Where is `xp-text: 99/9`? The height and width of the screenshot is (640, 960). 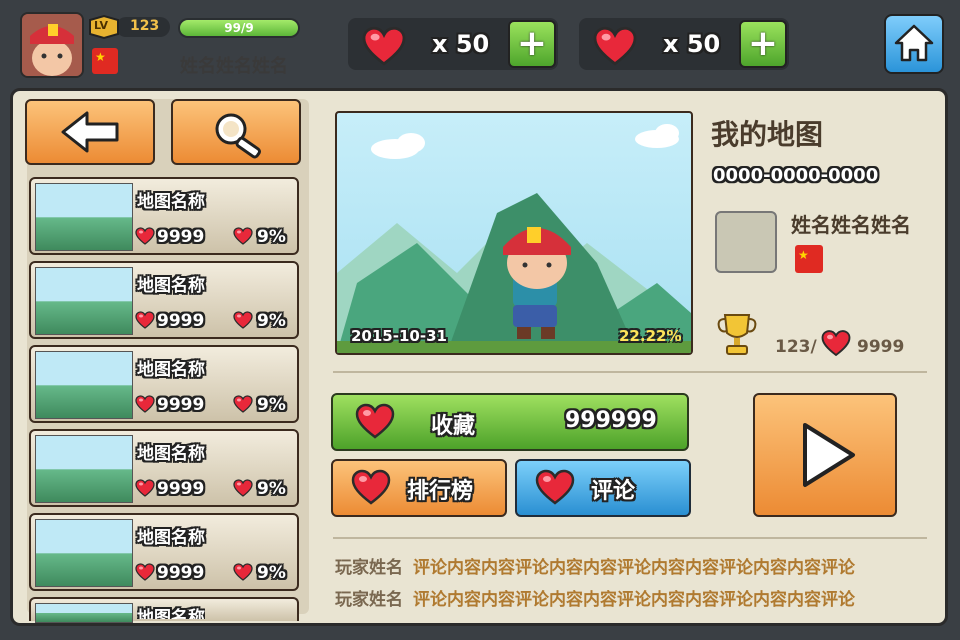
xp-text: 99/9 is located at coordinates (239, 28).